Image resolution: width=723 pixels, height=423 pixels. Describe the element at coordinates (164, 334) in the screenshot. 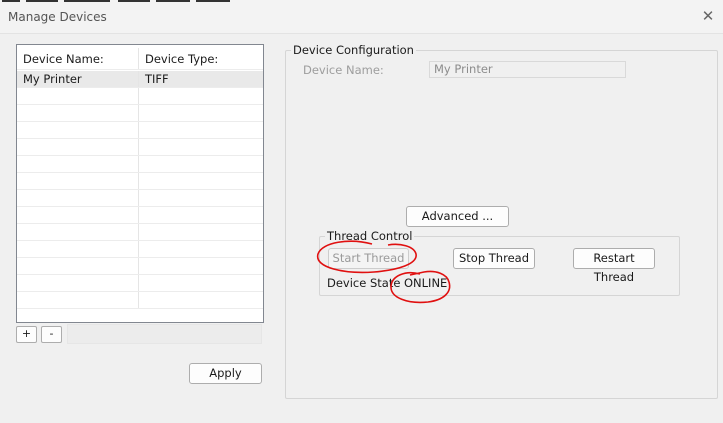

I see `list-footer-bar` at that location.